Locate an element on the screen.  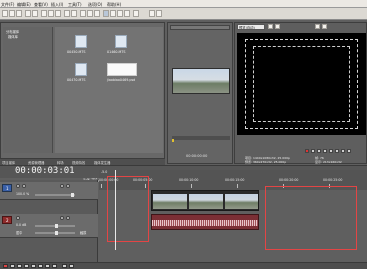
preview-info-display: 显示: 213x160x32 is located at coordinates (328, 162).